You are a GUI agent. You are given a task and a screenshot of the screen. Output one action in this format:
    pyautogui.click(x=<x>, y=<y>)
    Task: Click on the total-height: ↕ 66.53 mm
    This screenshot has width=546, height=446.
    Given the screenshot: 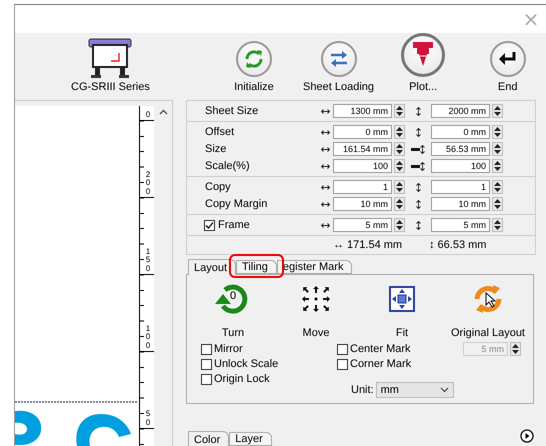 What is the action you would take?
    pyautogui.click(x=458, y=245)
    